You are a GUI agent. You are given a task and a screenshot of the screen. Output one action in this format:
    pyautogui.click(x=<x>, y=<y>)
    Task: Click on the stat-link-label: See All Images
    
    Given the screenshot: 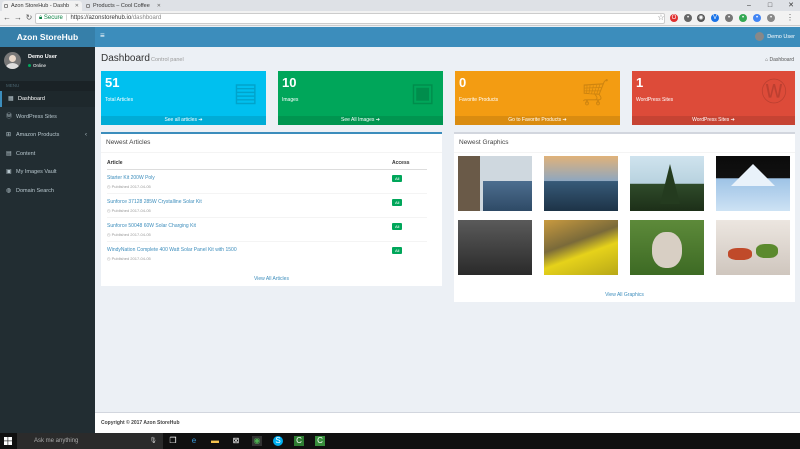 What is the action you would take?
    pyautogui.click(x=358, y=120)
    